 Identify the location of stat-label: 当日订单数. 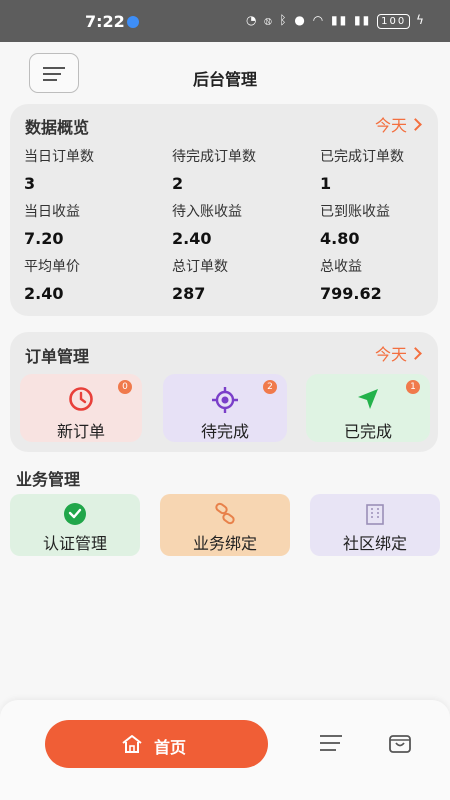
(59, 157).